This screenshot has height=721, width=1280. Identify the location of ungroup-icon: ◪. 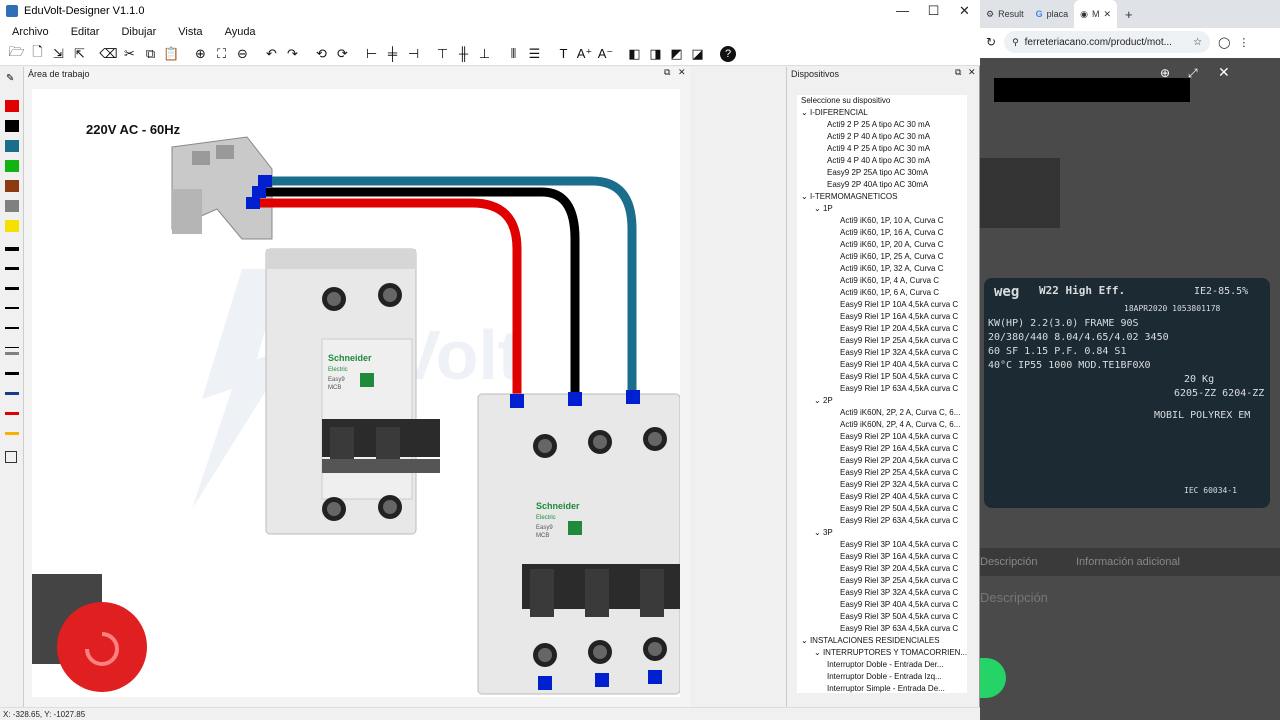
(697, 54).